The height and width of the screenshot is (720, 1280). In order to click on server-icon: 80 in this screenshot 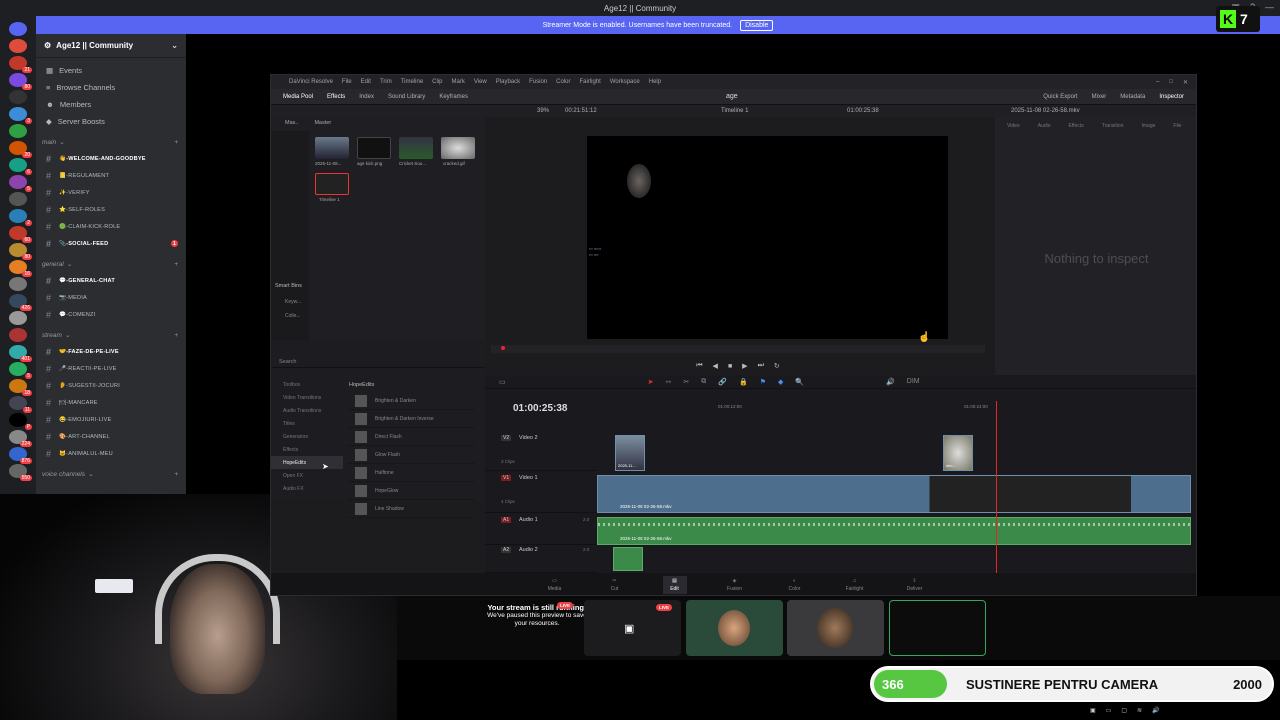, I will do `click(20, 81)`.